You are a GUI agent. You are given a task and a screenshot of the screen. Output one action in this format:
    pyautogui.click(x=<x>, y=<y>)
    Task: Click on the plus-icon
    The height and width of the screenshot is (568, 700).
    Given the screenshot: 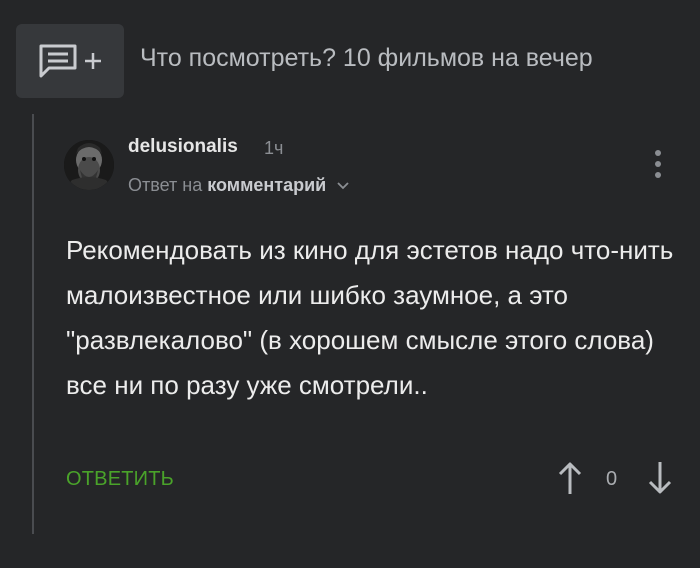 What is the action you would take?
    pyautogui.click(x=93, y=61)
    